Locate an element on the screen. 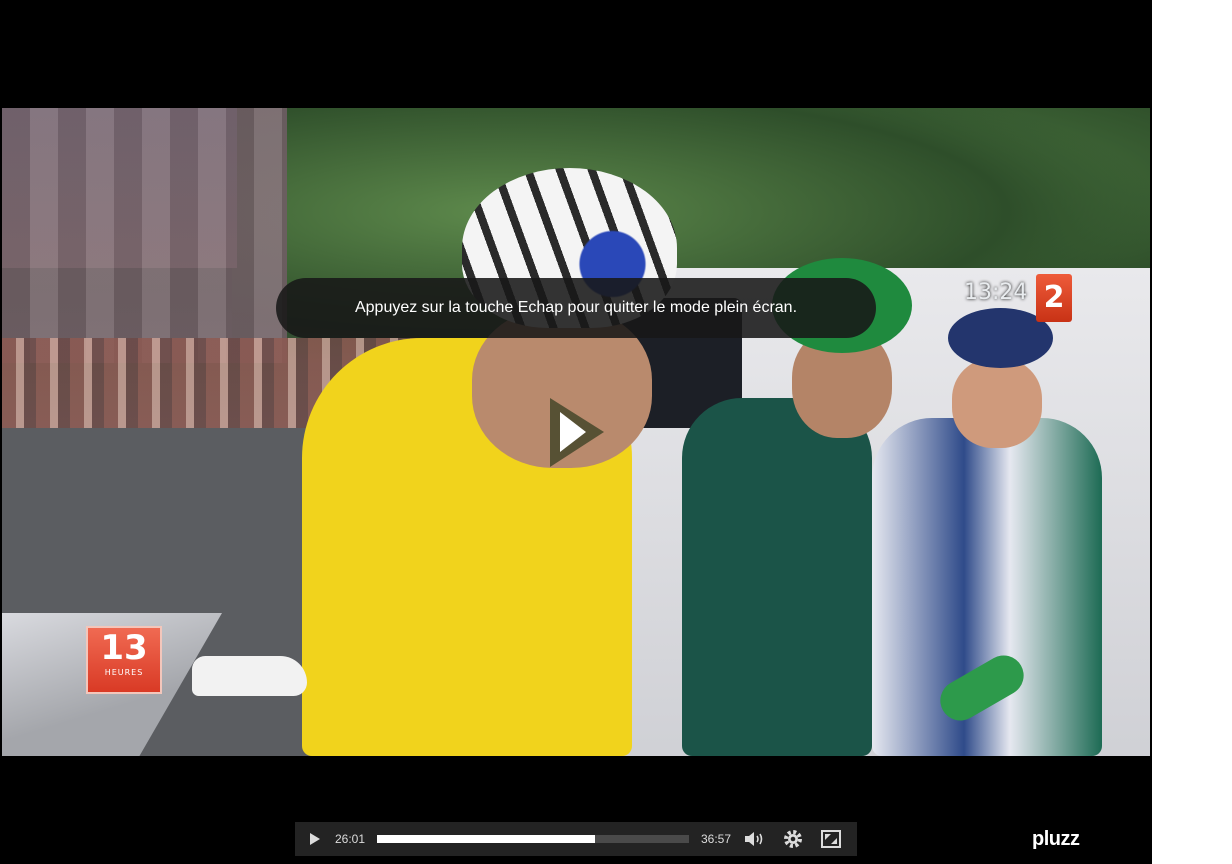  volume-icon is located at coordinates (754, 839).